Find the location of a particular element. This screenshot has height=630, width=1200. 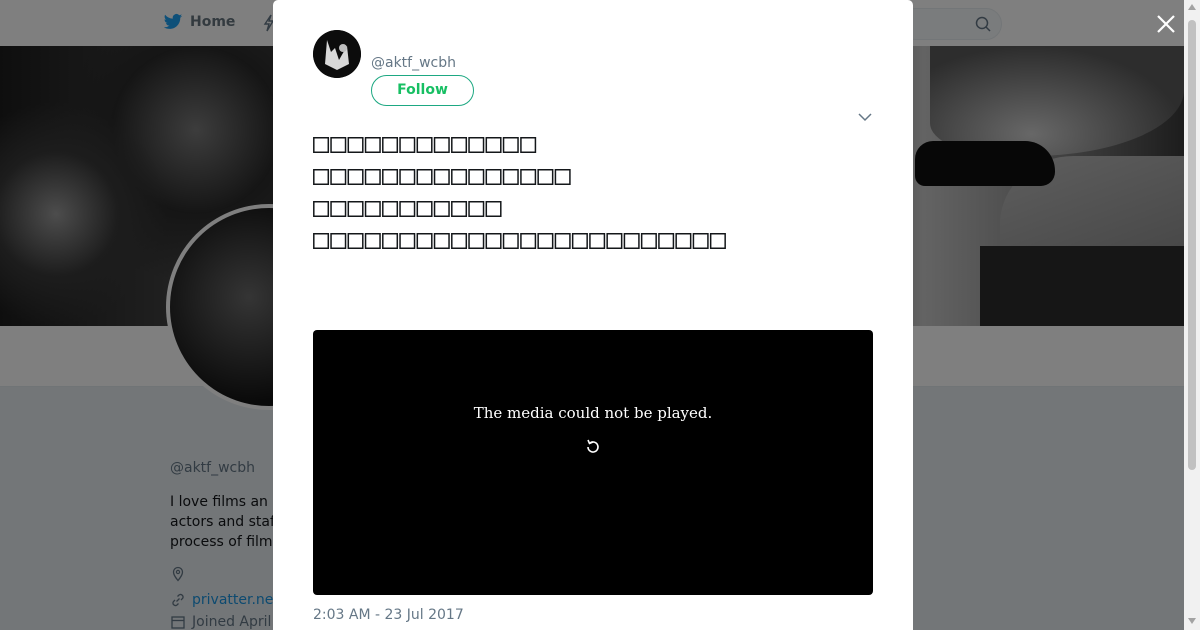

chevron-down-icon is located at coordinates (865, 117).